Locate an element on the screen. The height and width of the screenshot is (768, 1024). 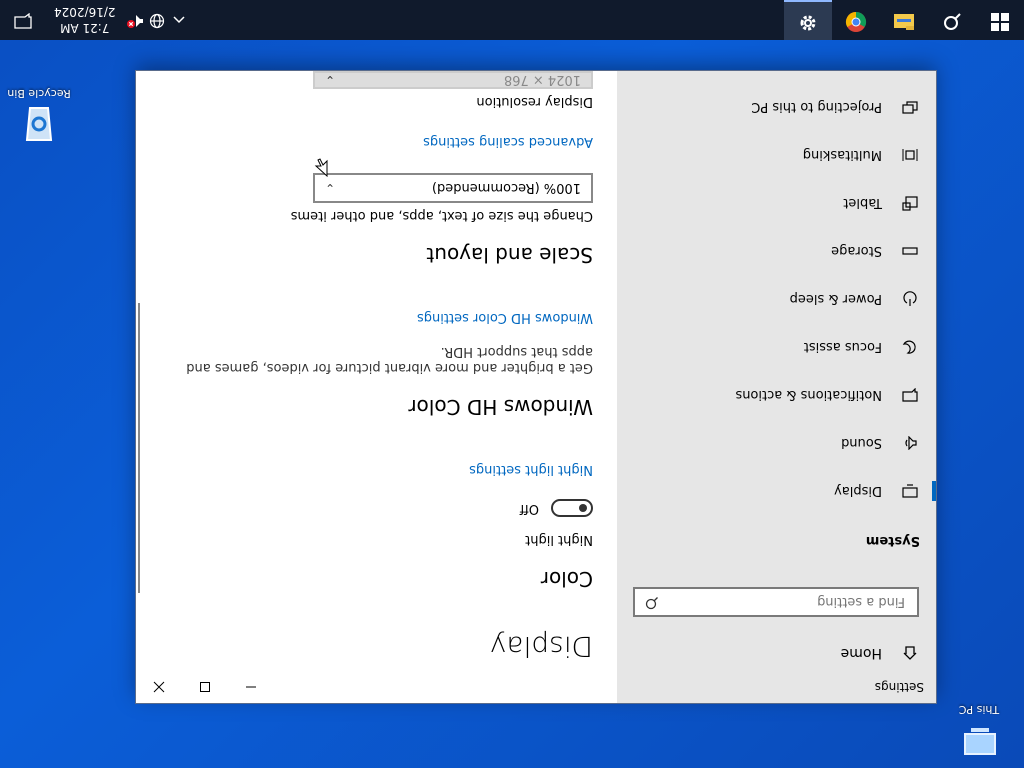
recycle-bin-desktop-icon: Recycle Bin is located at coordinates (39, 117).